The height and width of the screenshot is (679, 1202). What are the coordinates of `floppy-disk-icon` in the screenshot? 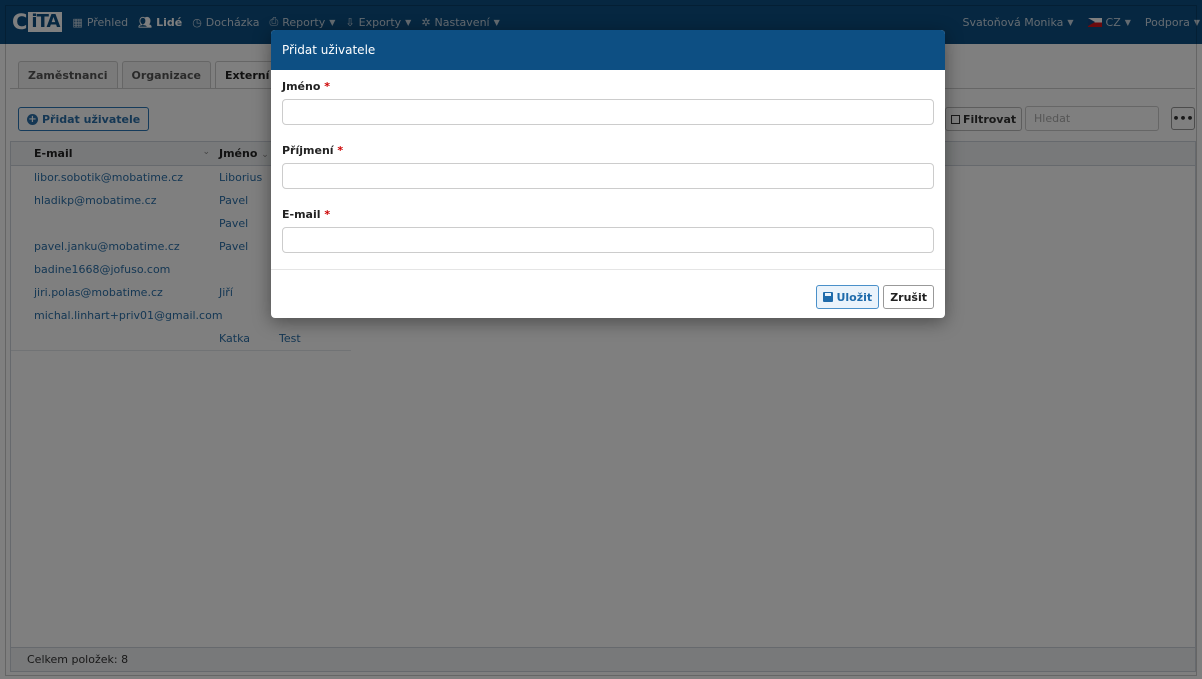 It's located at (828, 297).